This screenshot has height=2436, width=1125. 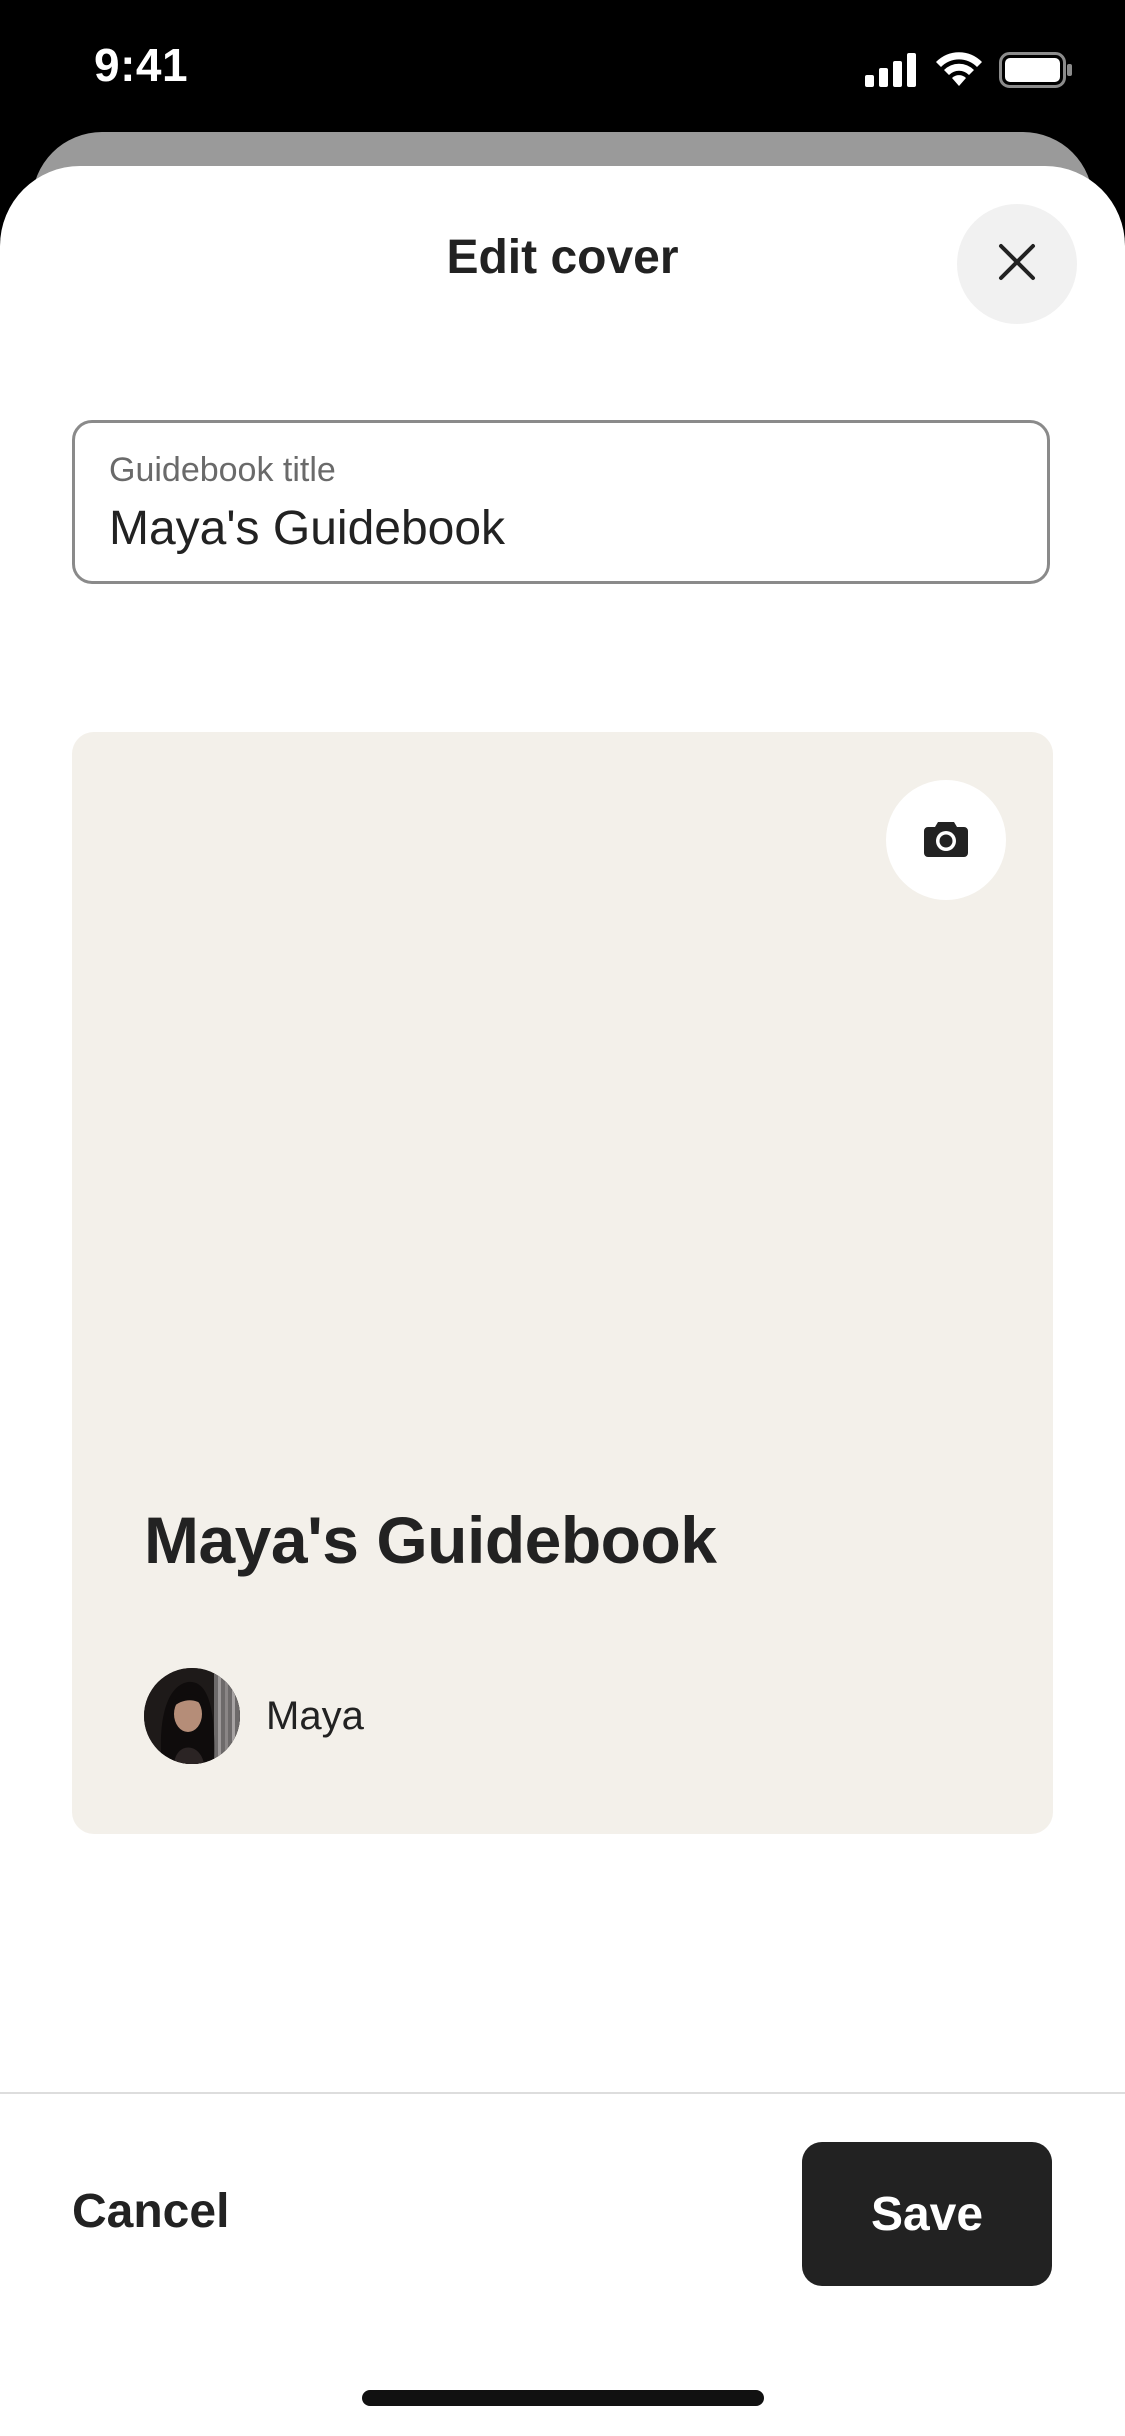 What do you see at coordinates (150, 2212) in the screenshot?
I see `cancel-button: Cancel` at bounding box center [150, 2212].